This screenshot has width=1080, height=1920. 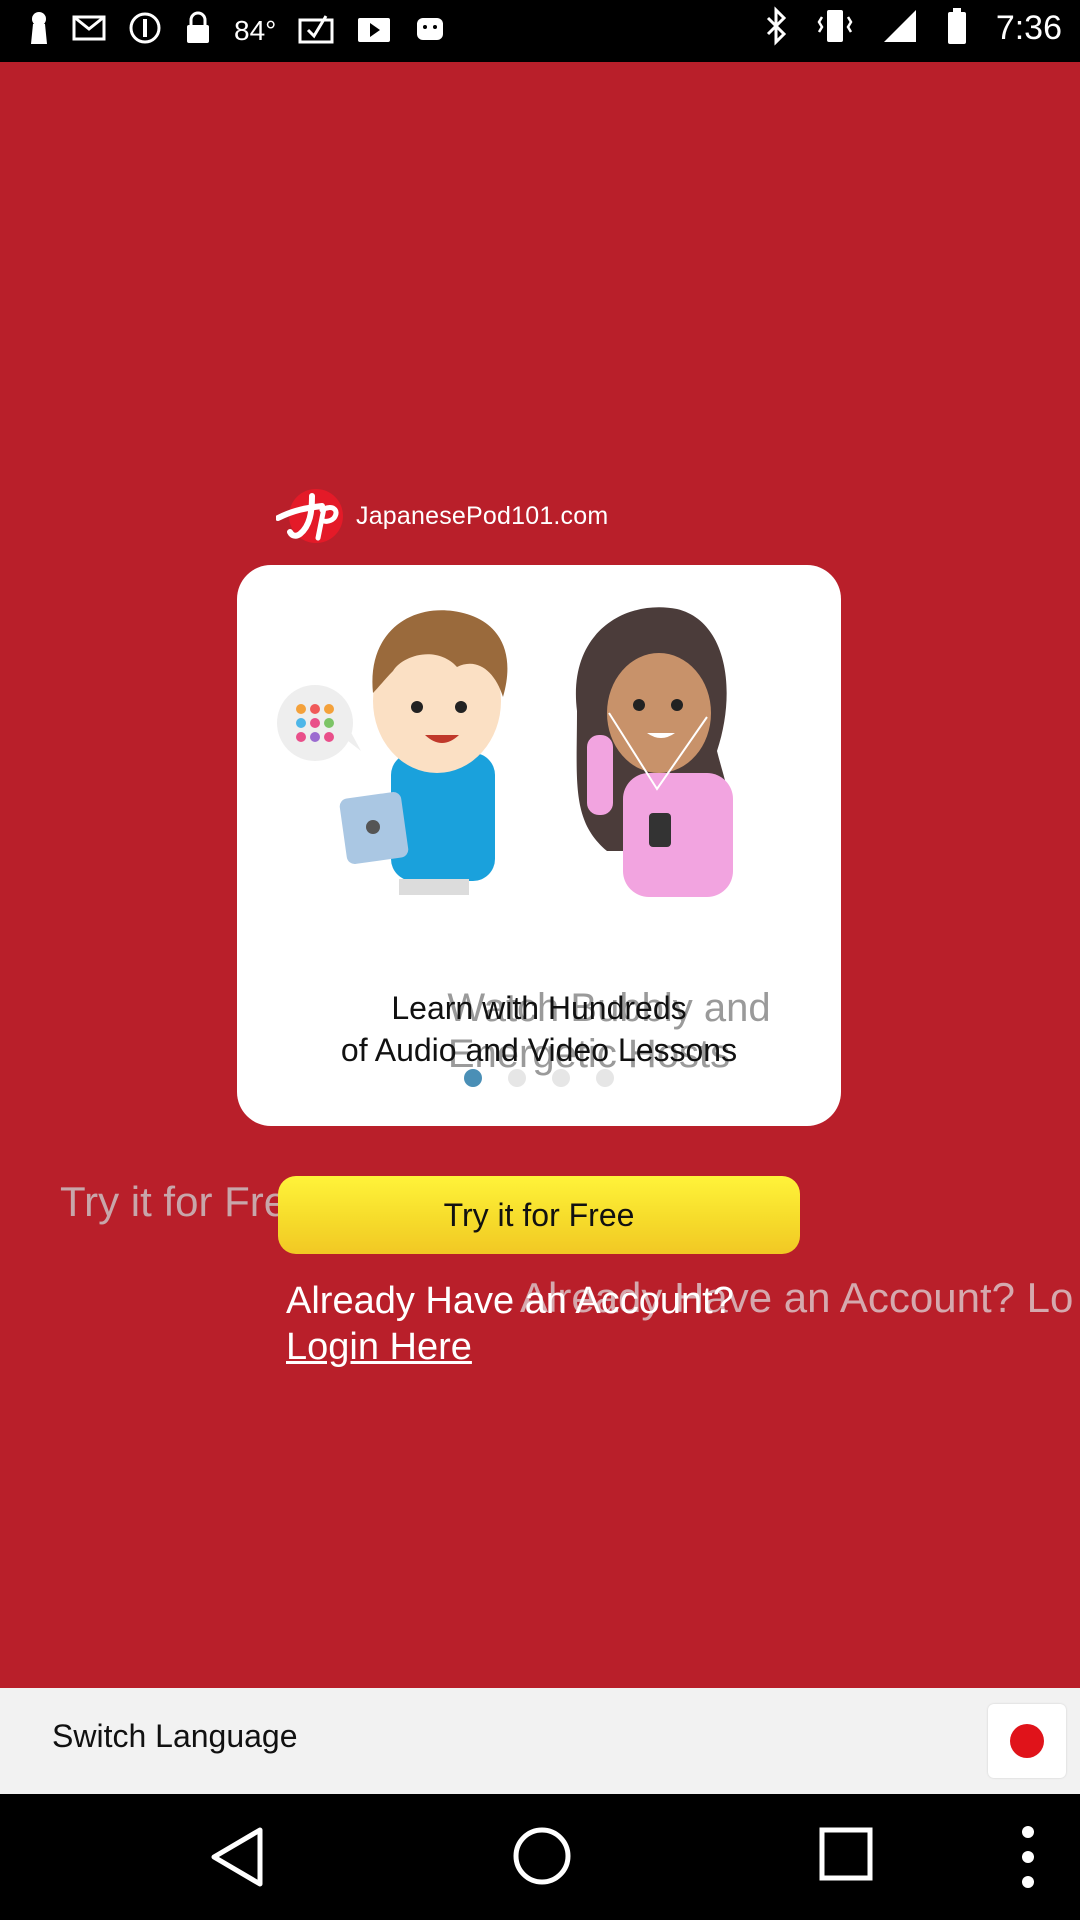 What do you see at coordinates (374, 30) in the screenshot?
I see `play-store-icon` at bounding box center [374, 30].